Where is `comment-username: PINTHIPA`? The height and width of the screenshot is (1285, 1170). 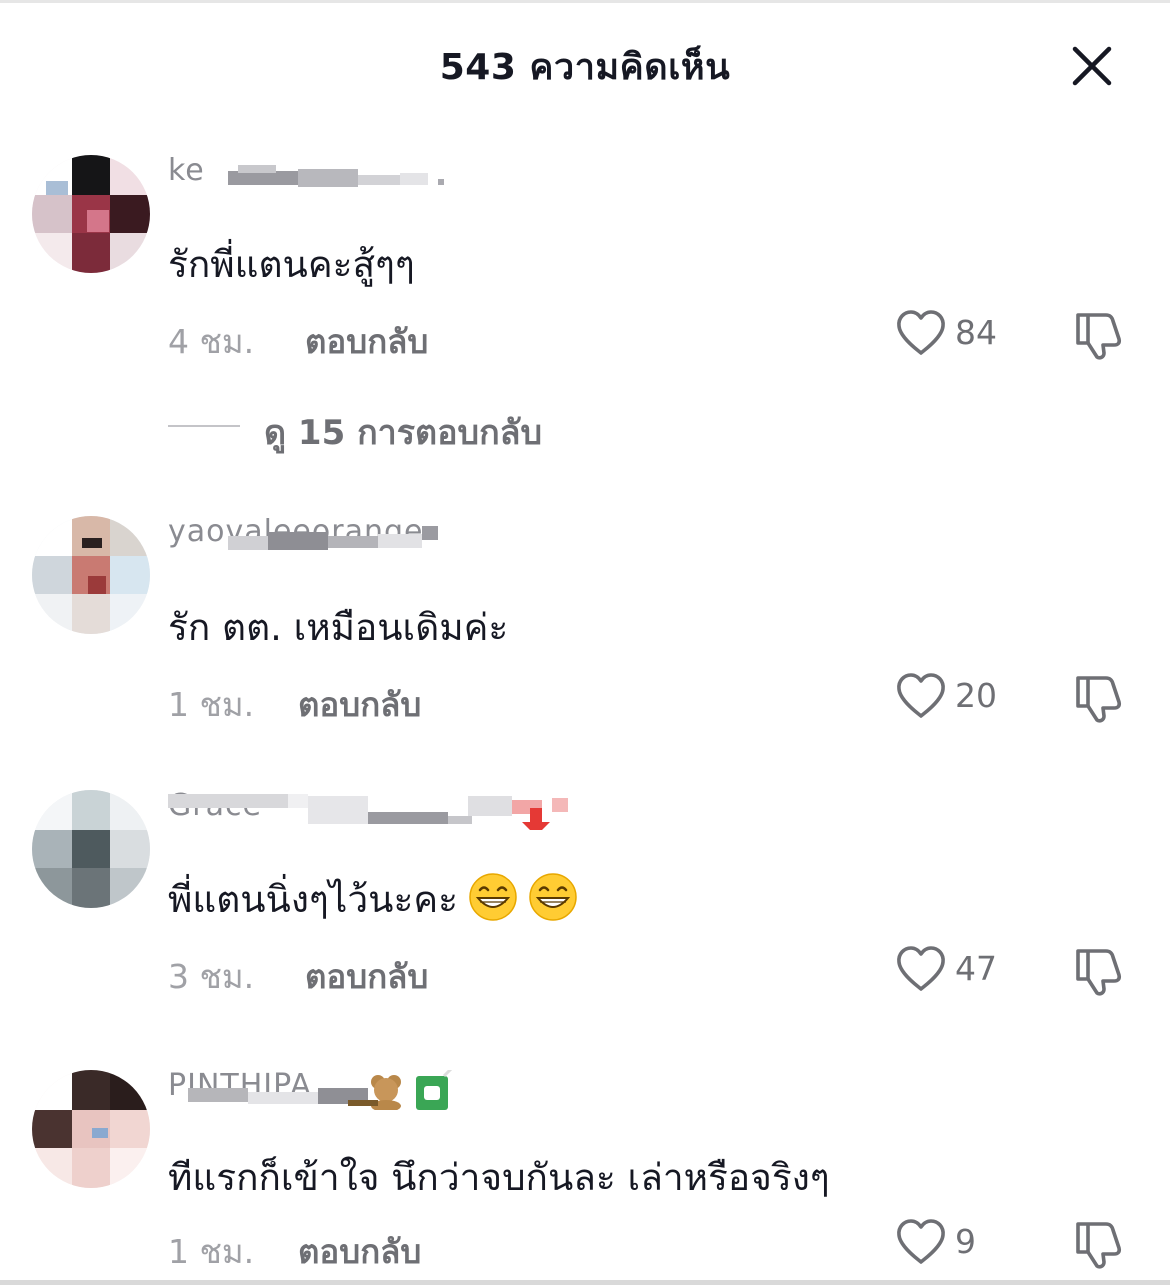 comment-username: PINTHIPA is located at coordinates (408, 1090).